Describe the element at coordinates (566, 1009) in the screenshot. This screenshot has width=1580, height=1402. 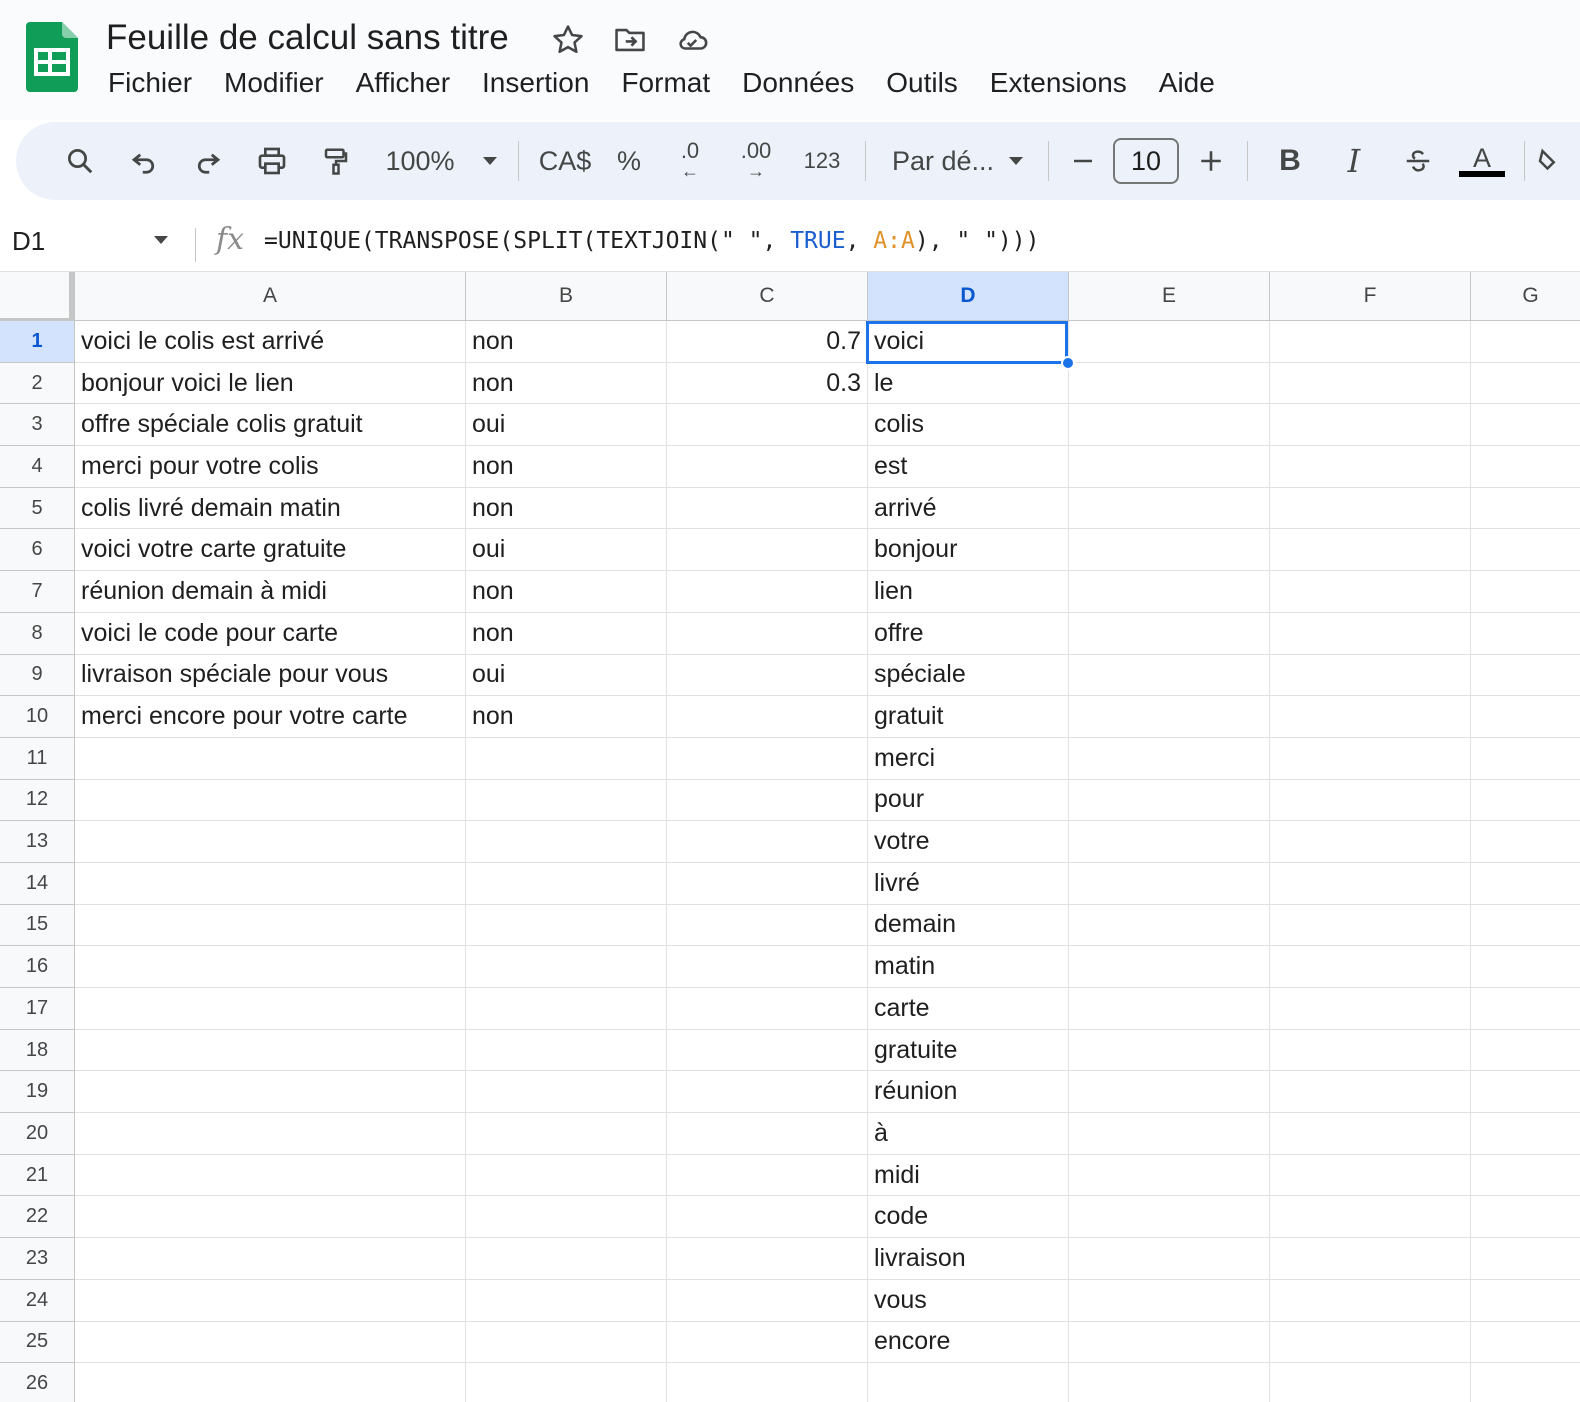
I see `cell-b17` at that location.